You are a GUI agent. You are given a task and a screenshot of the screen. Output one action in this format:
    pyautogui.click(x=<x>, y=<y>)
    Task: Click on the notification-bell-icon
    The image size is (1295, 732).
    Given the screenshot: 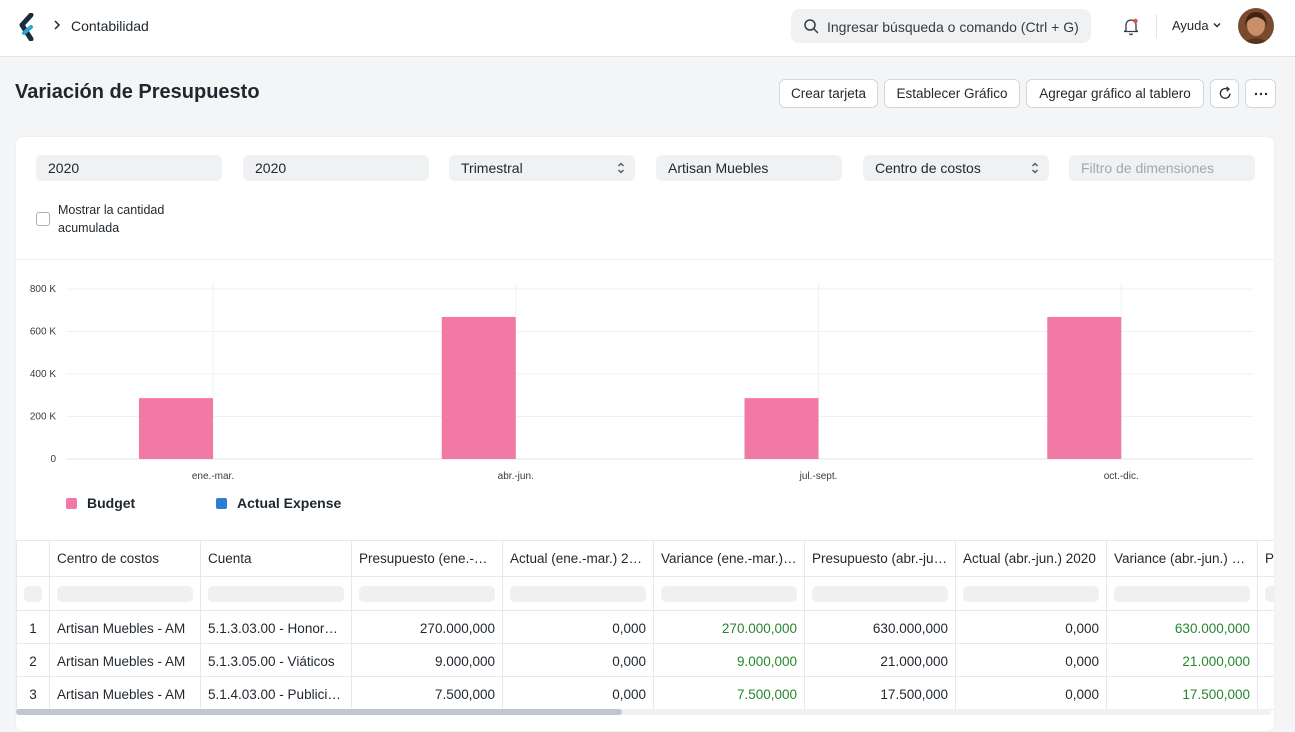 What is the action you would take?
    pyautogui.click(x=1131, y=26)
    